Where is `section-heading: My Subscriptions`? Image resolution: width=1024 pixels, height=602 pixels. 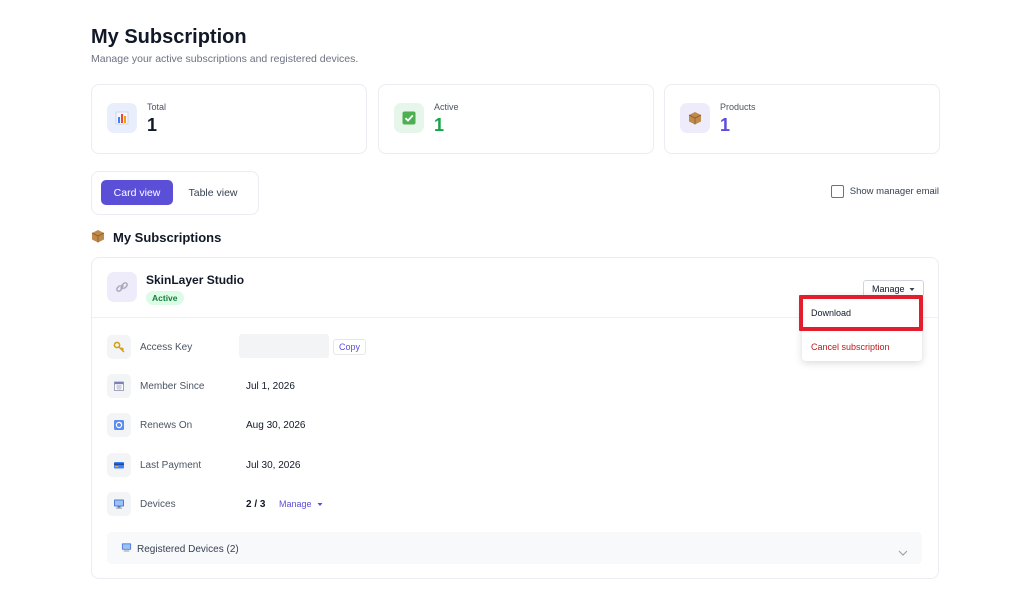 section-heading: My Subscriptions is located at coordinates (156, 237).